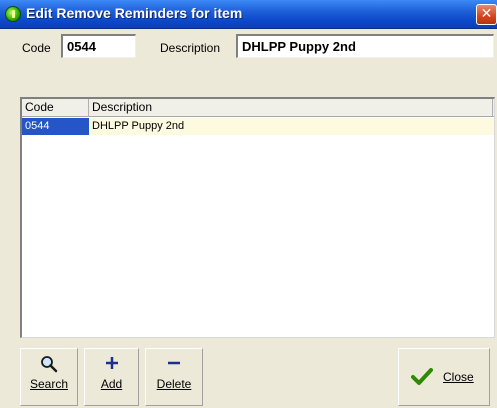 This screenshot has height=408, width=497. I want to click on close-button: Close, so click(444, 377).